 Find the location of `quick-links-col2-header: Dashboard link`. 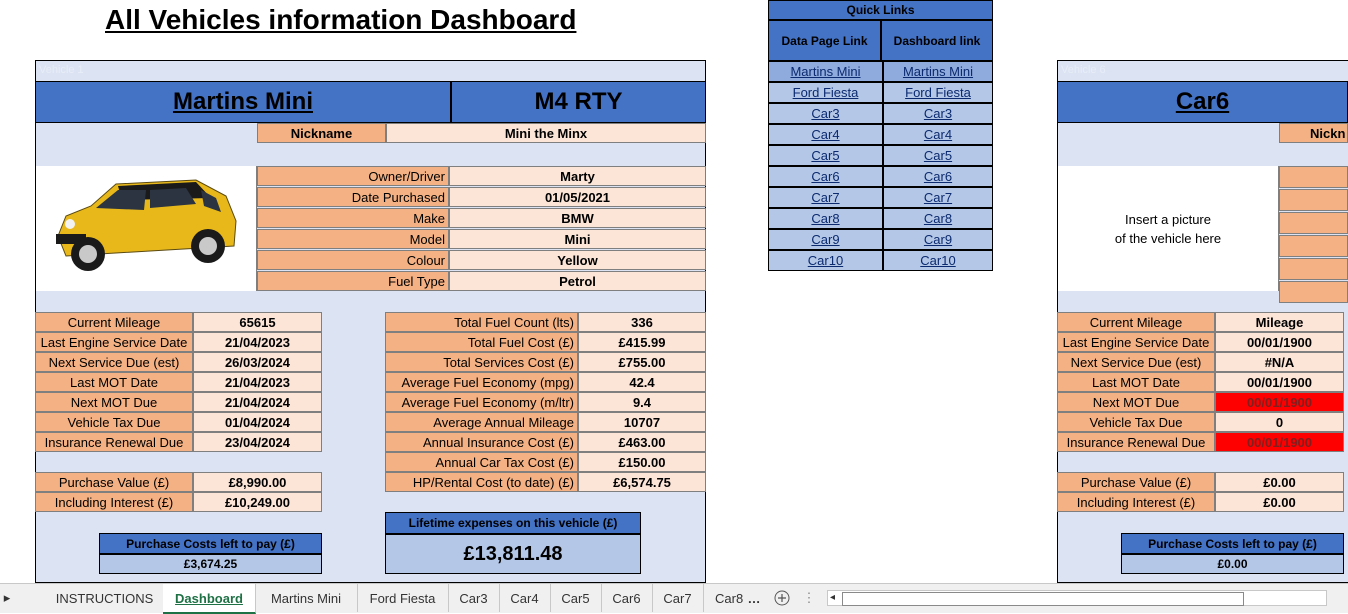

quick-links-col2-header: Dashboard link is located at coordinates (937, 40).